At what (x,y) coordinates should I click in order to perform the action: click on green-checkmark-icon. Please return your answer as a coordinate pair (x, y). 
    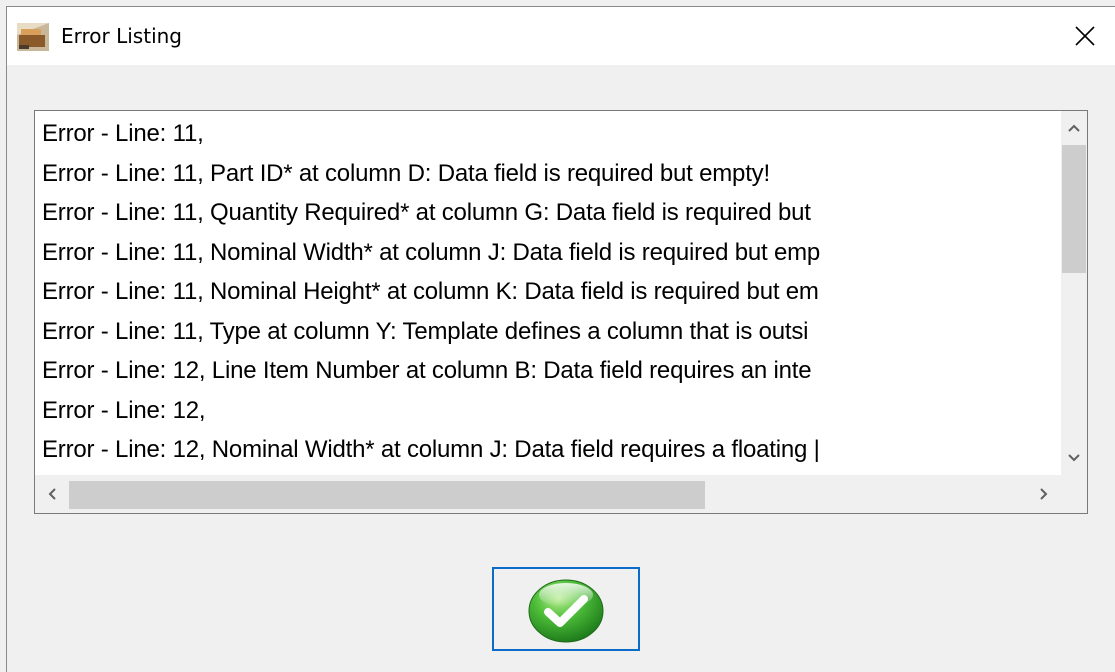
    Looking at the image, I should click on (566, 611).